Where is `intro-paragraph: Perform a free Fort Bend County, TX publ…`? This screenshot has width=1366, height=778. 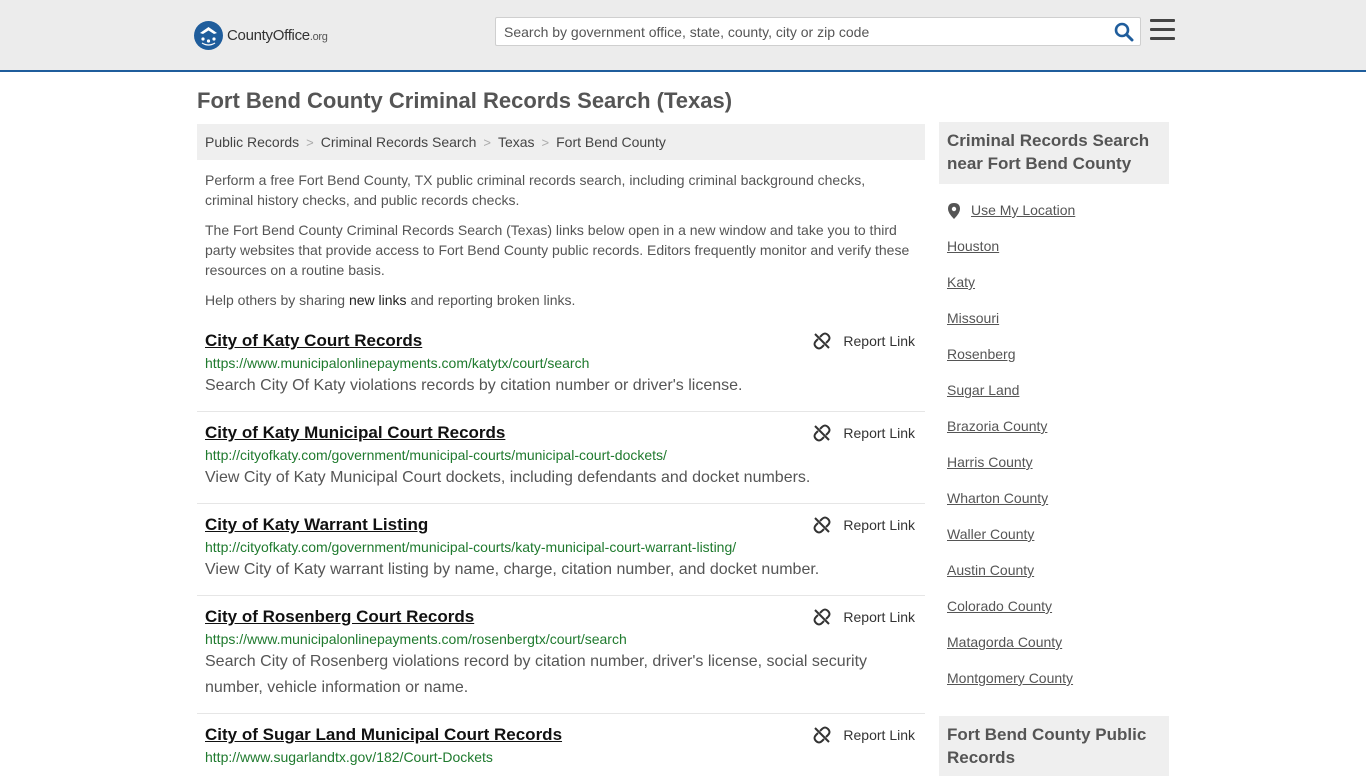 intro-paragraph: Perform a free Fort Bend County, TX publ… is located at coordinates (535, 190).